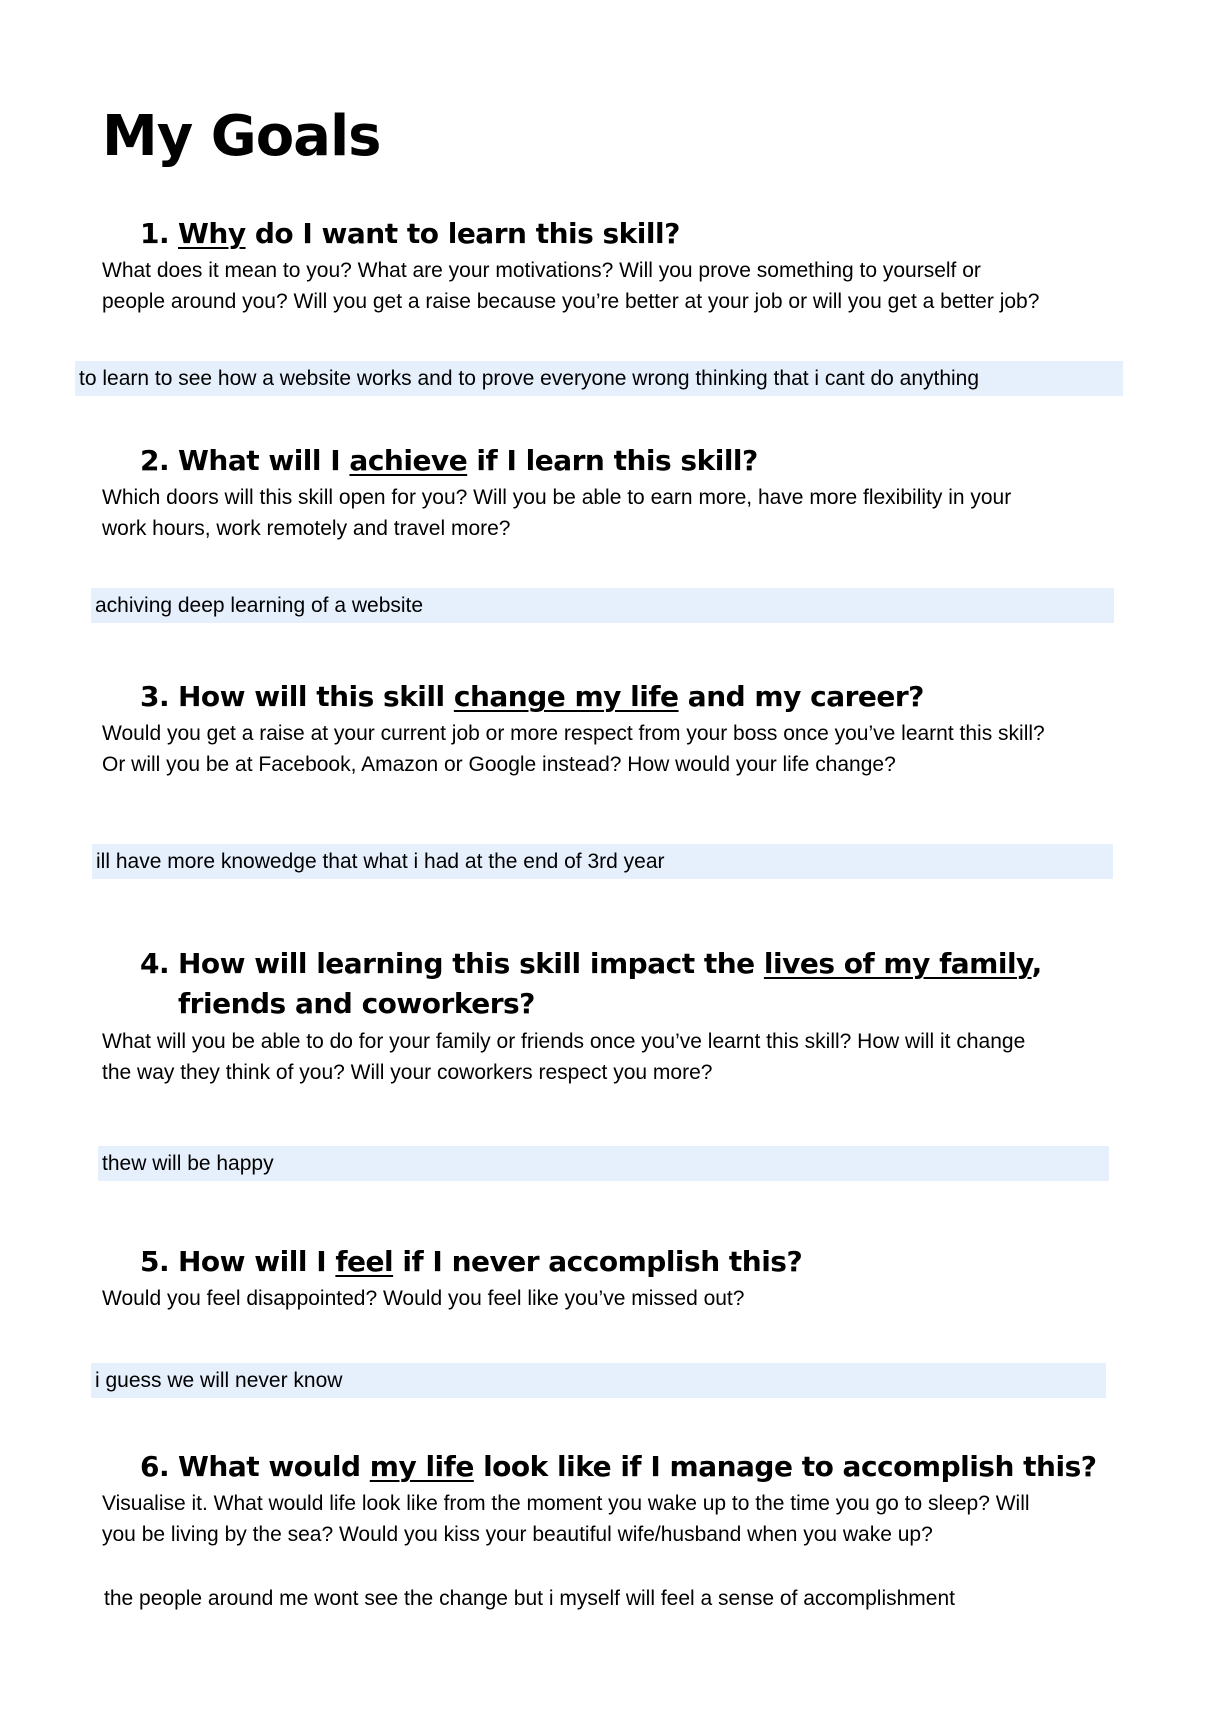  I want to click on question-number: 4., so click(155, 963).